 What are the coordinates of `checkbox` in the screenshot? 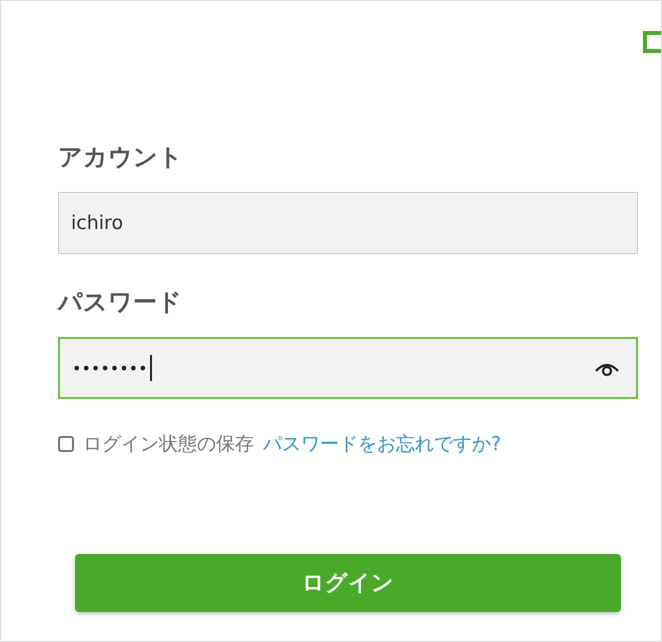 It's located at (66, 444).